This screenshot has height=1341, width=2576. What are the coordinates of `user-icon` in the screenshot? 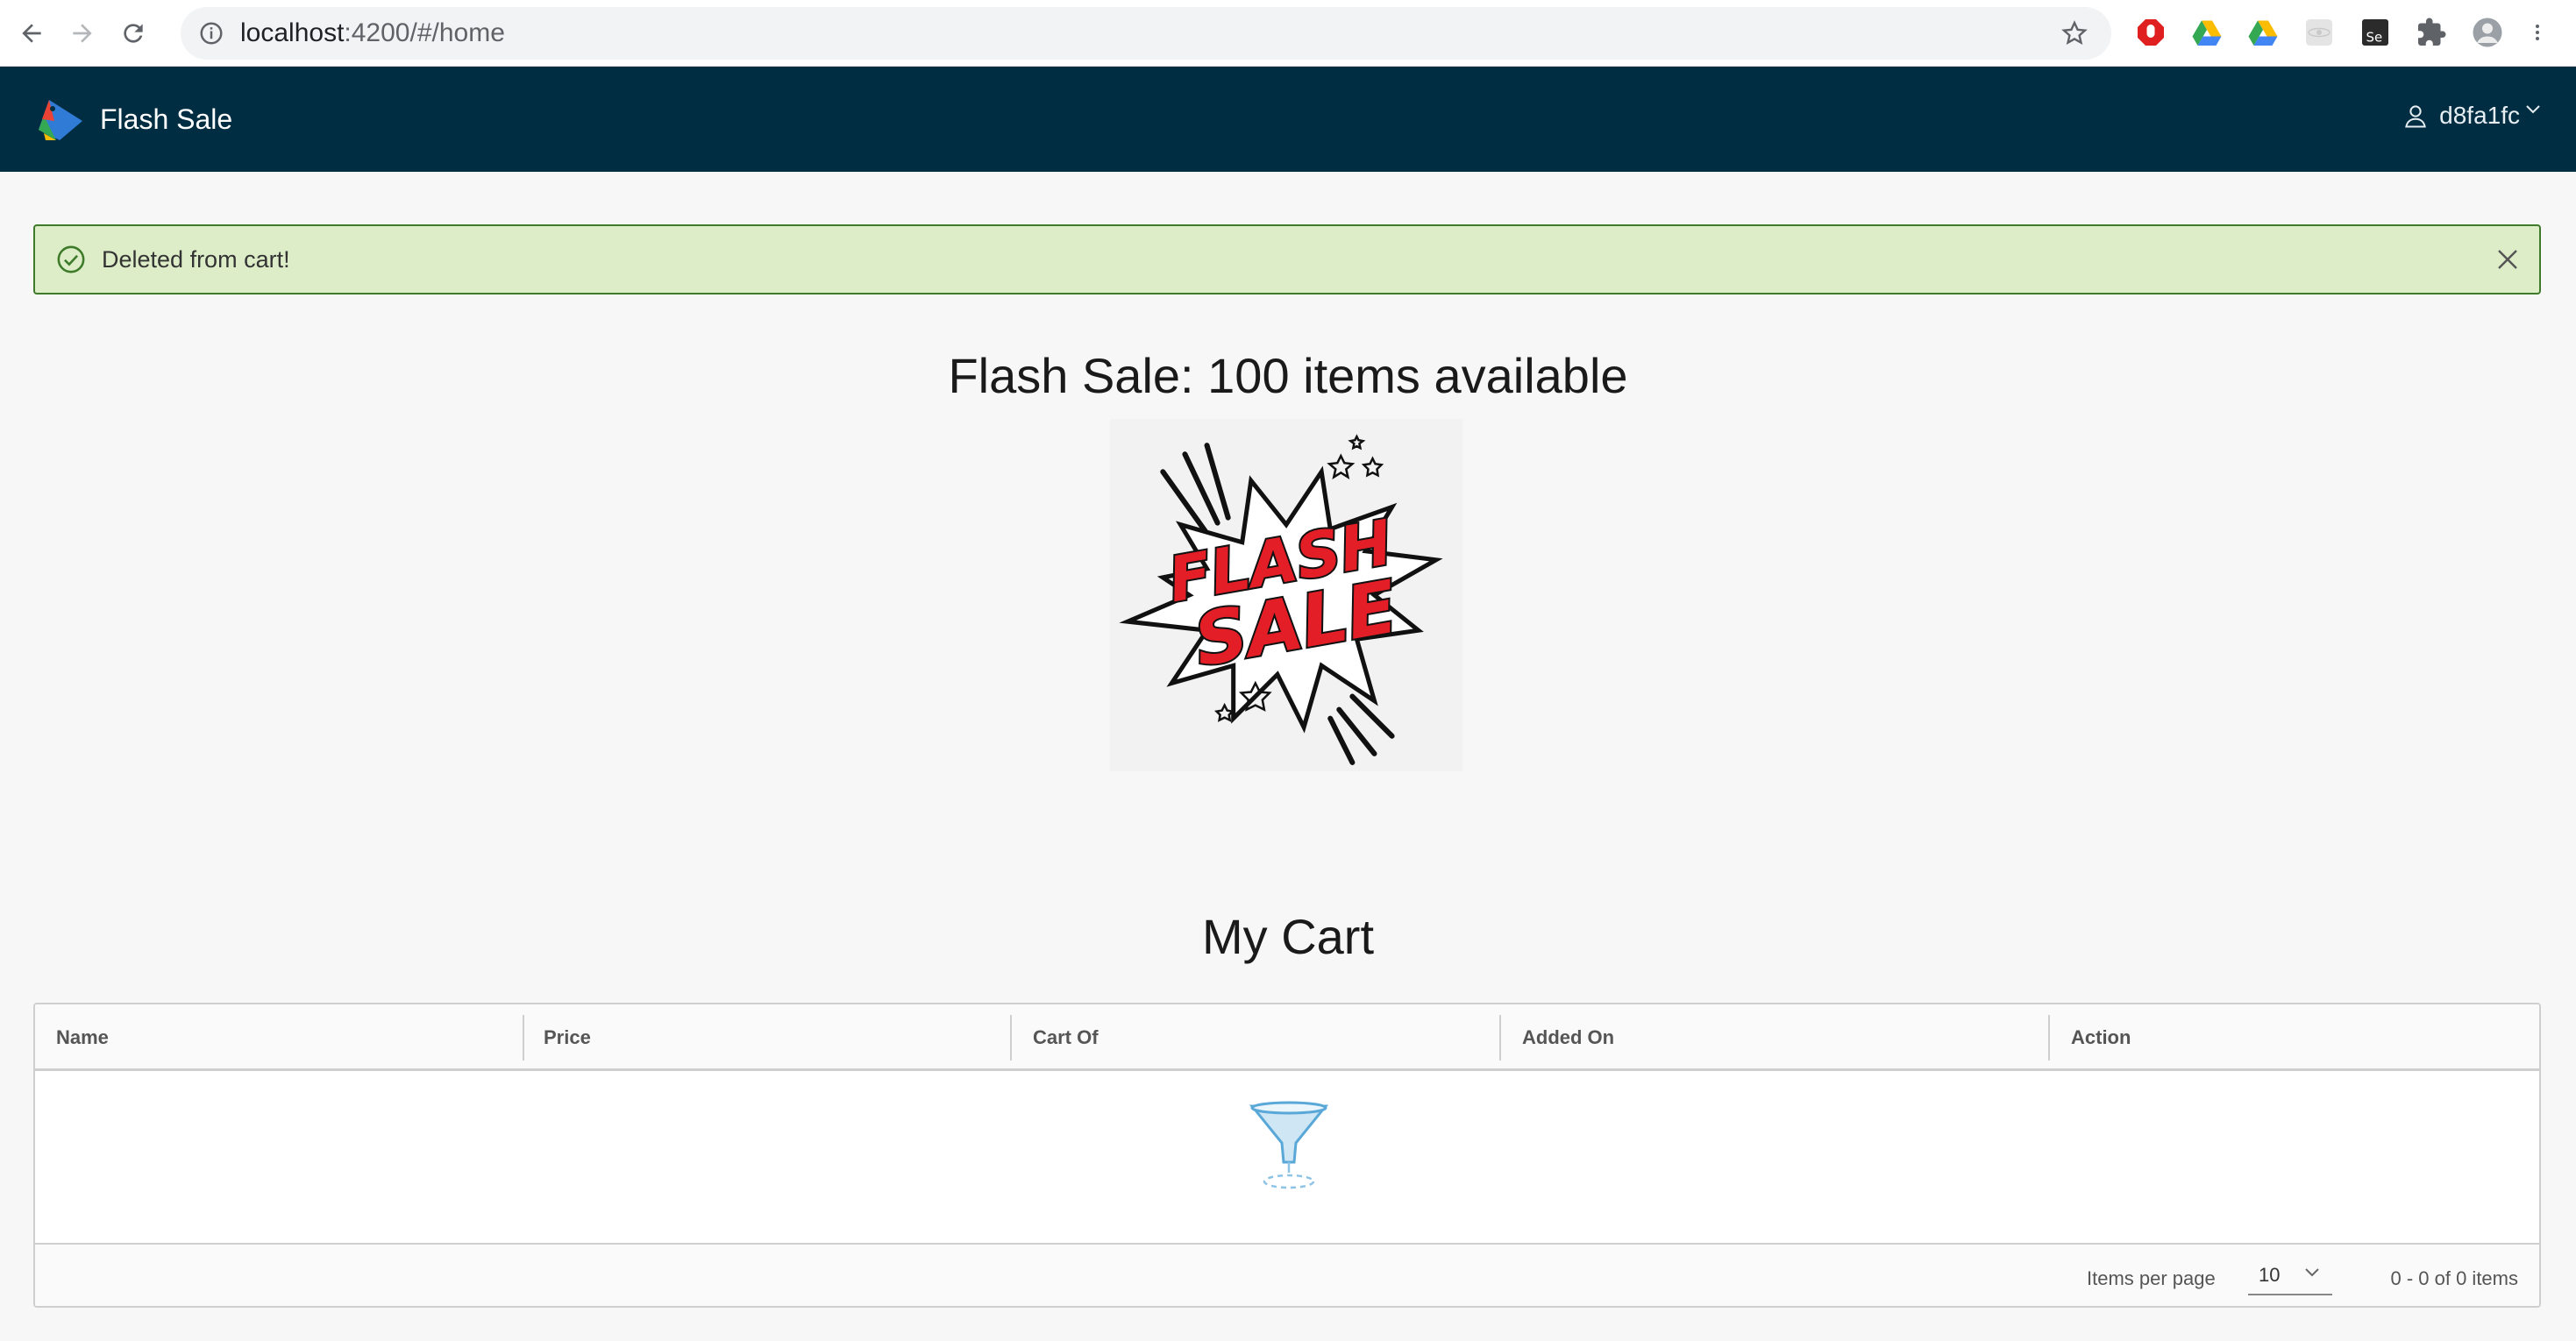 It's located at (2415, 116).